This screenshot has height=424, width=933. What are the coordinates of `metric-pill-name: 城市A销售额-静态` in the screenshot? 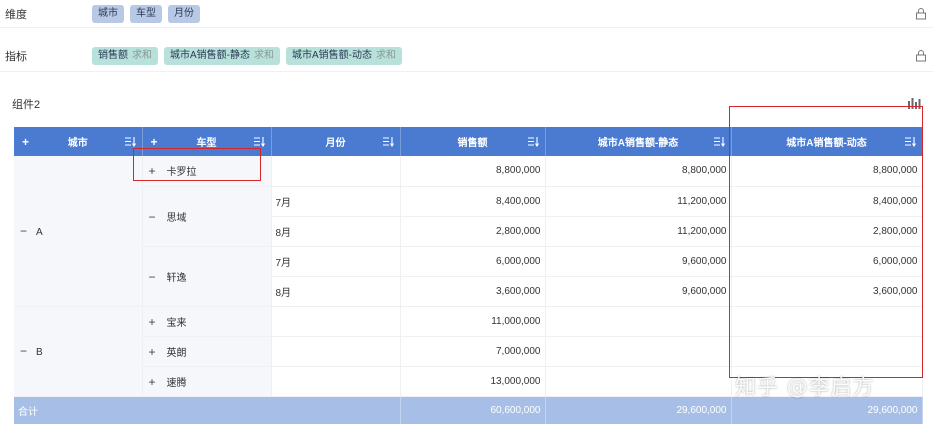 It's located at (210, 55).